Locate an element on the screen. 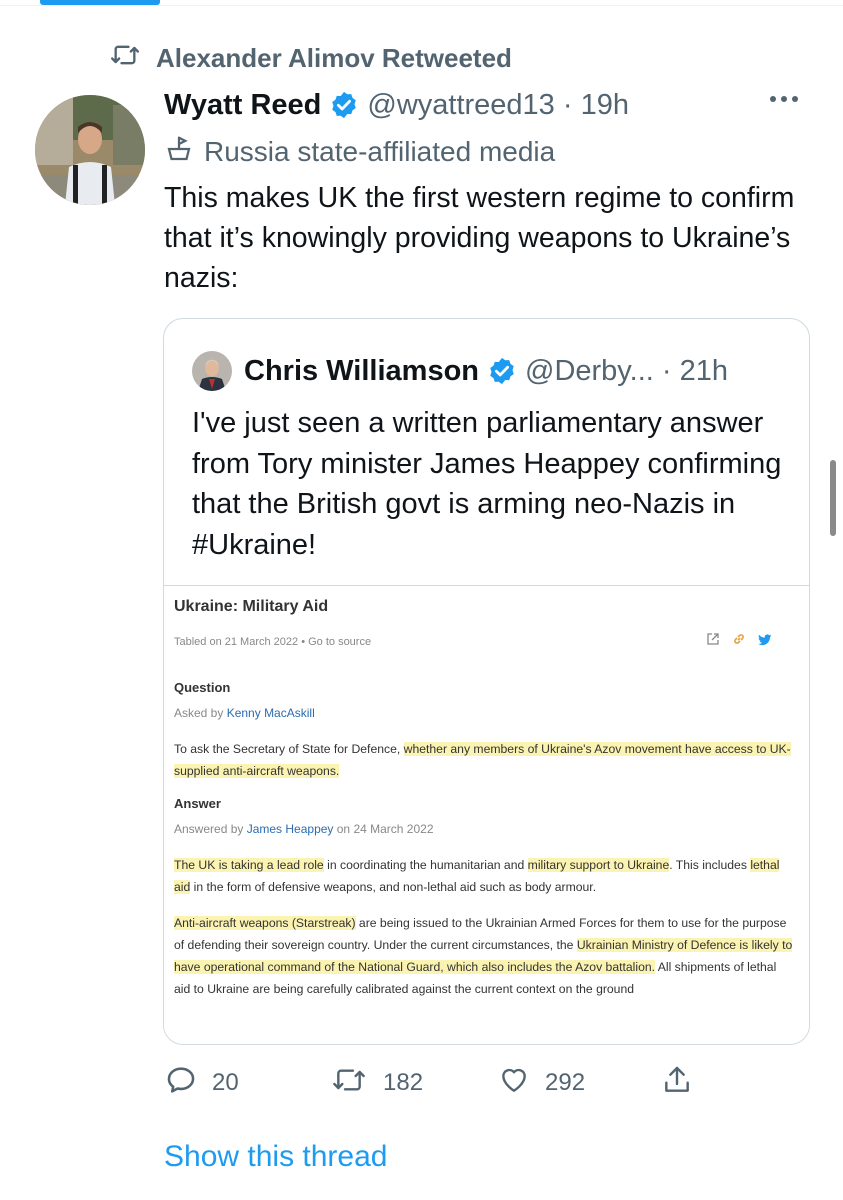 The width and height of the screenshot is (843, 1200). quoted-author-handle-time: @Derby... · 21h is located at coordinates (626, 371).